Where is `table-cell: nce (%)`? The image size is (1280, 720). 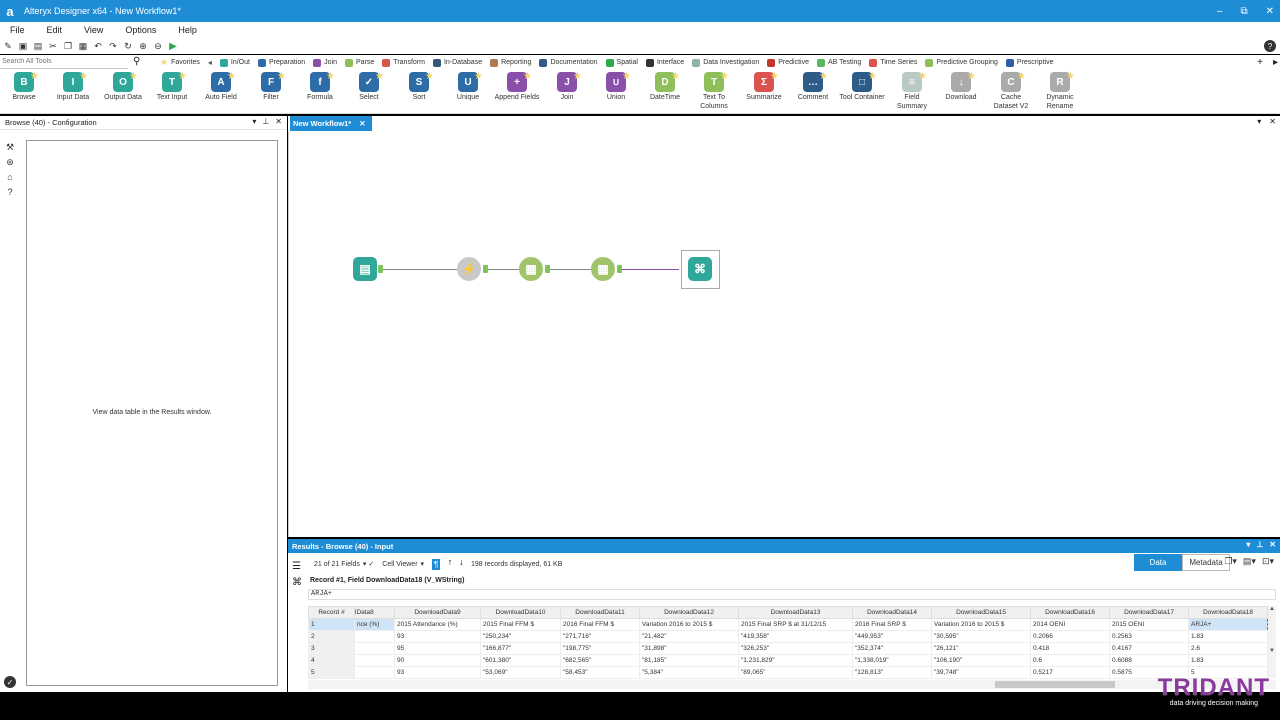 table-cell: nce (%) is located at coordinates (374, 624).